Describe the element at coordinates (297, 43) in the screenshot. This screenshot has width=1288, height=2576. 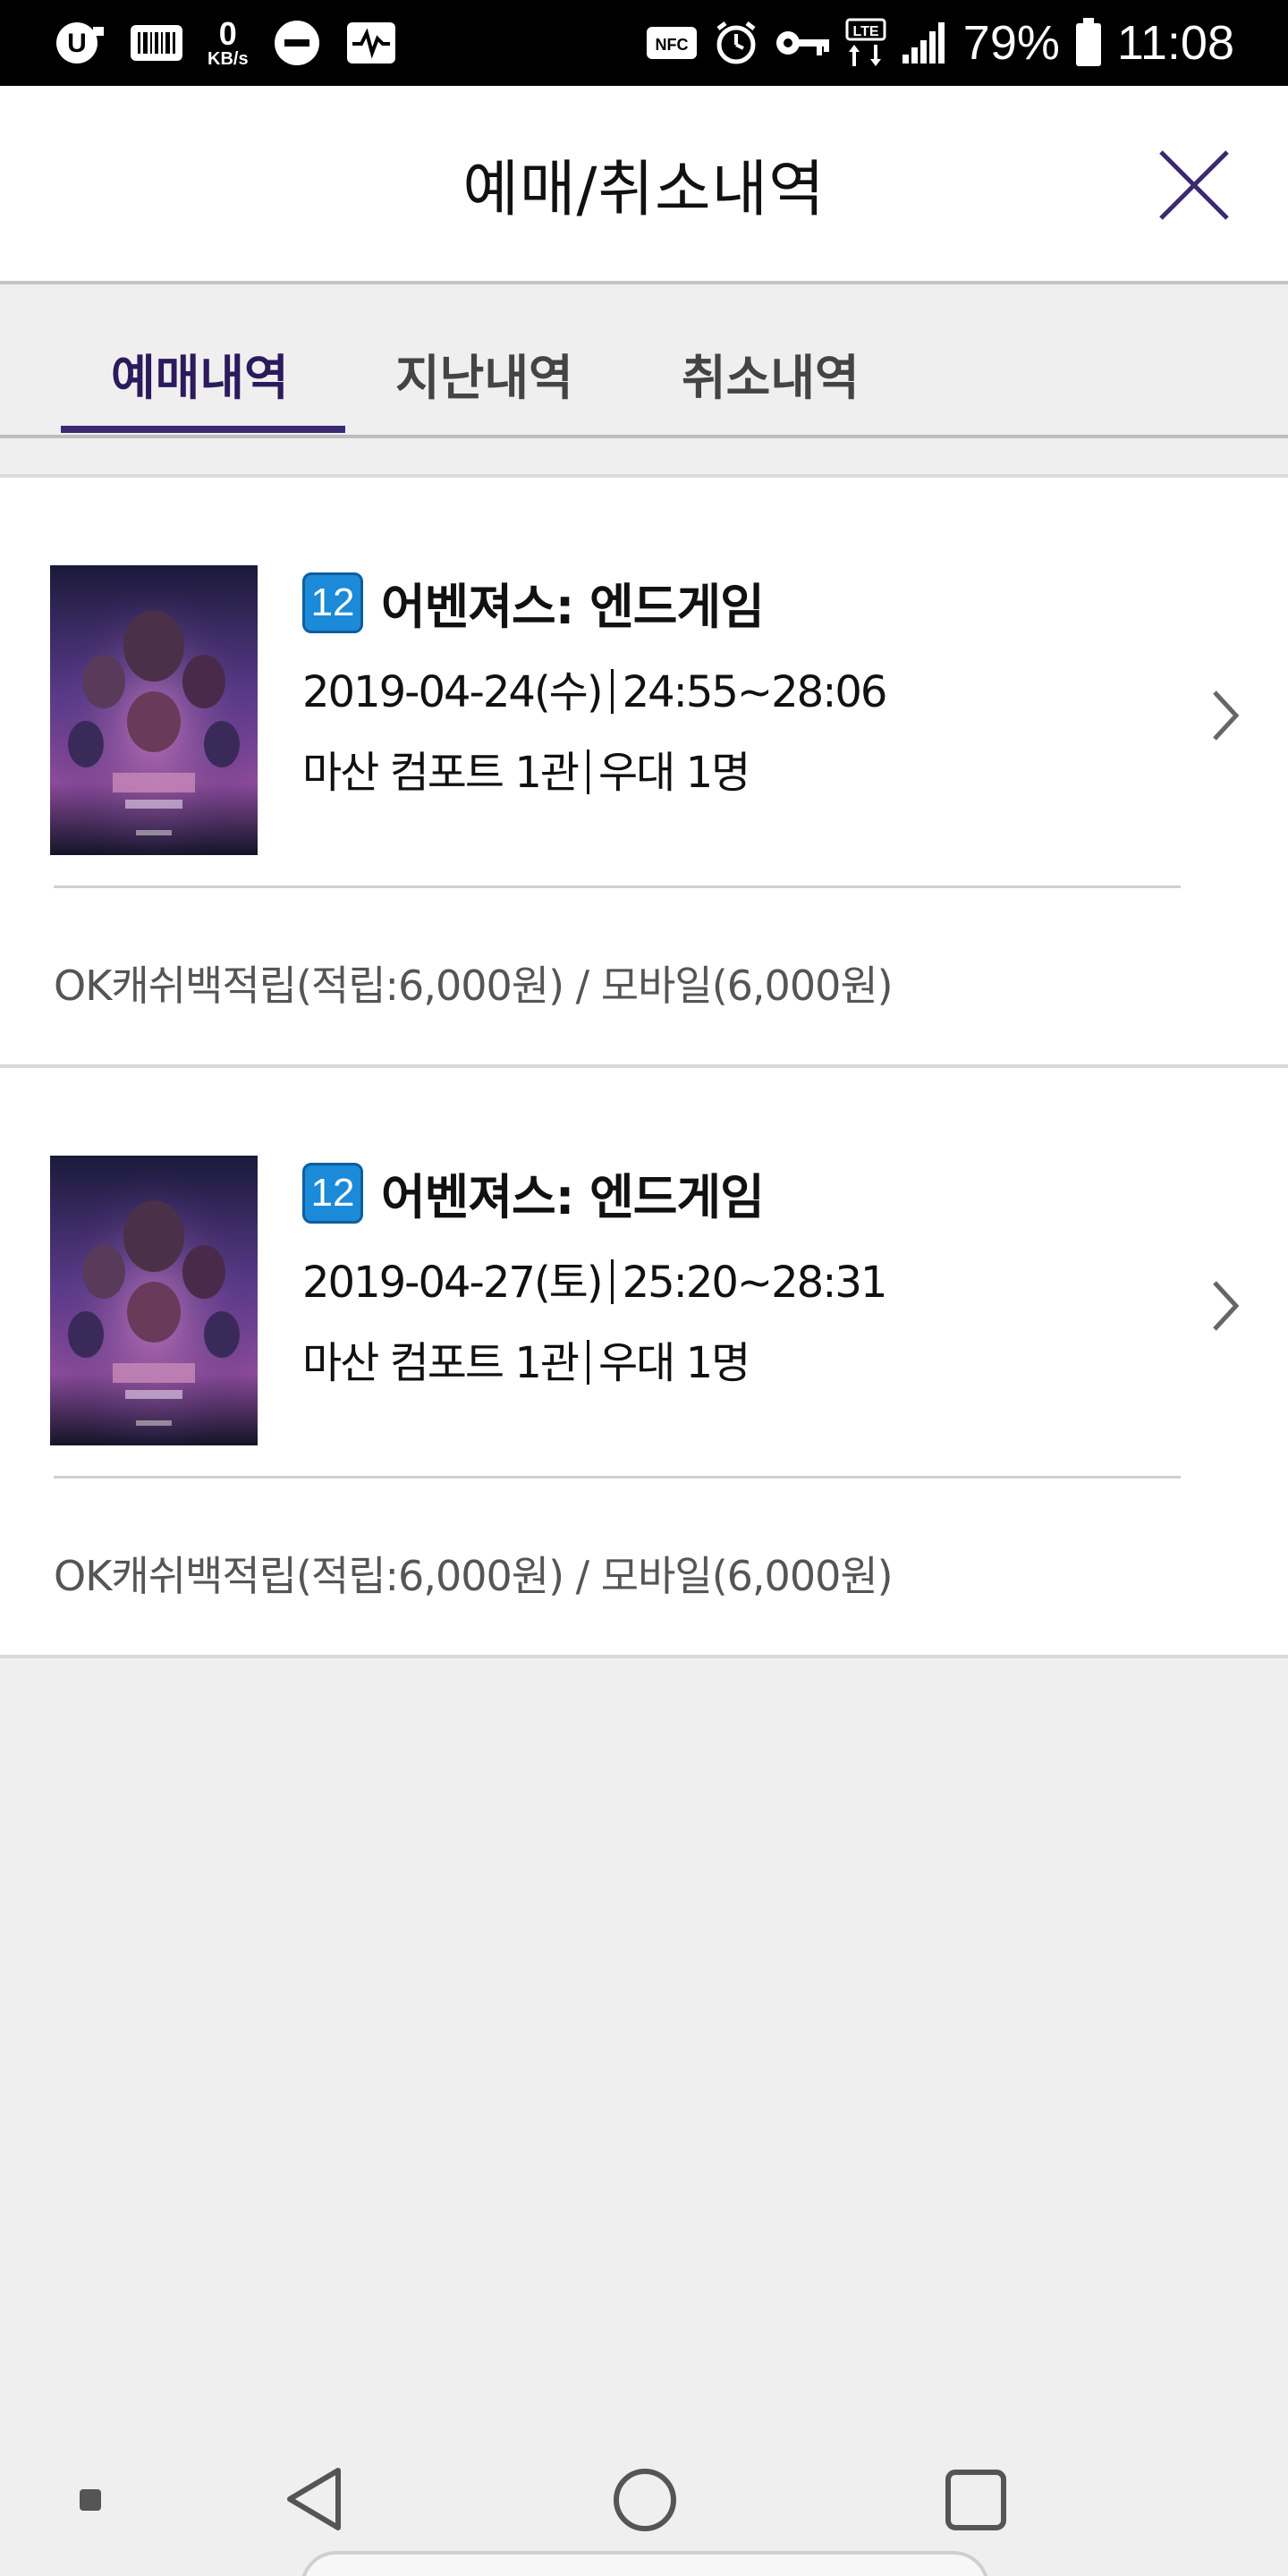
I see `do-not-disturb-icon` at that location.